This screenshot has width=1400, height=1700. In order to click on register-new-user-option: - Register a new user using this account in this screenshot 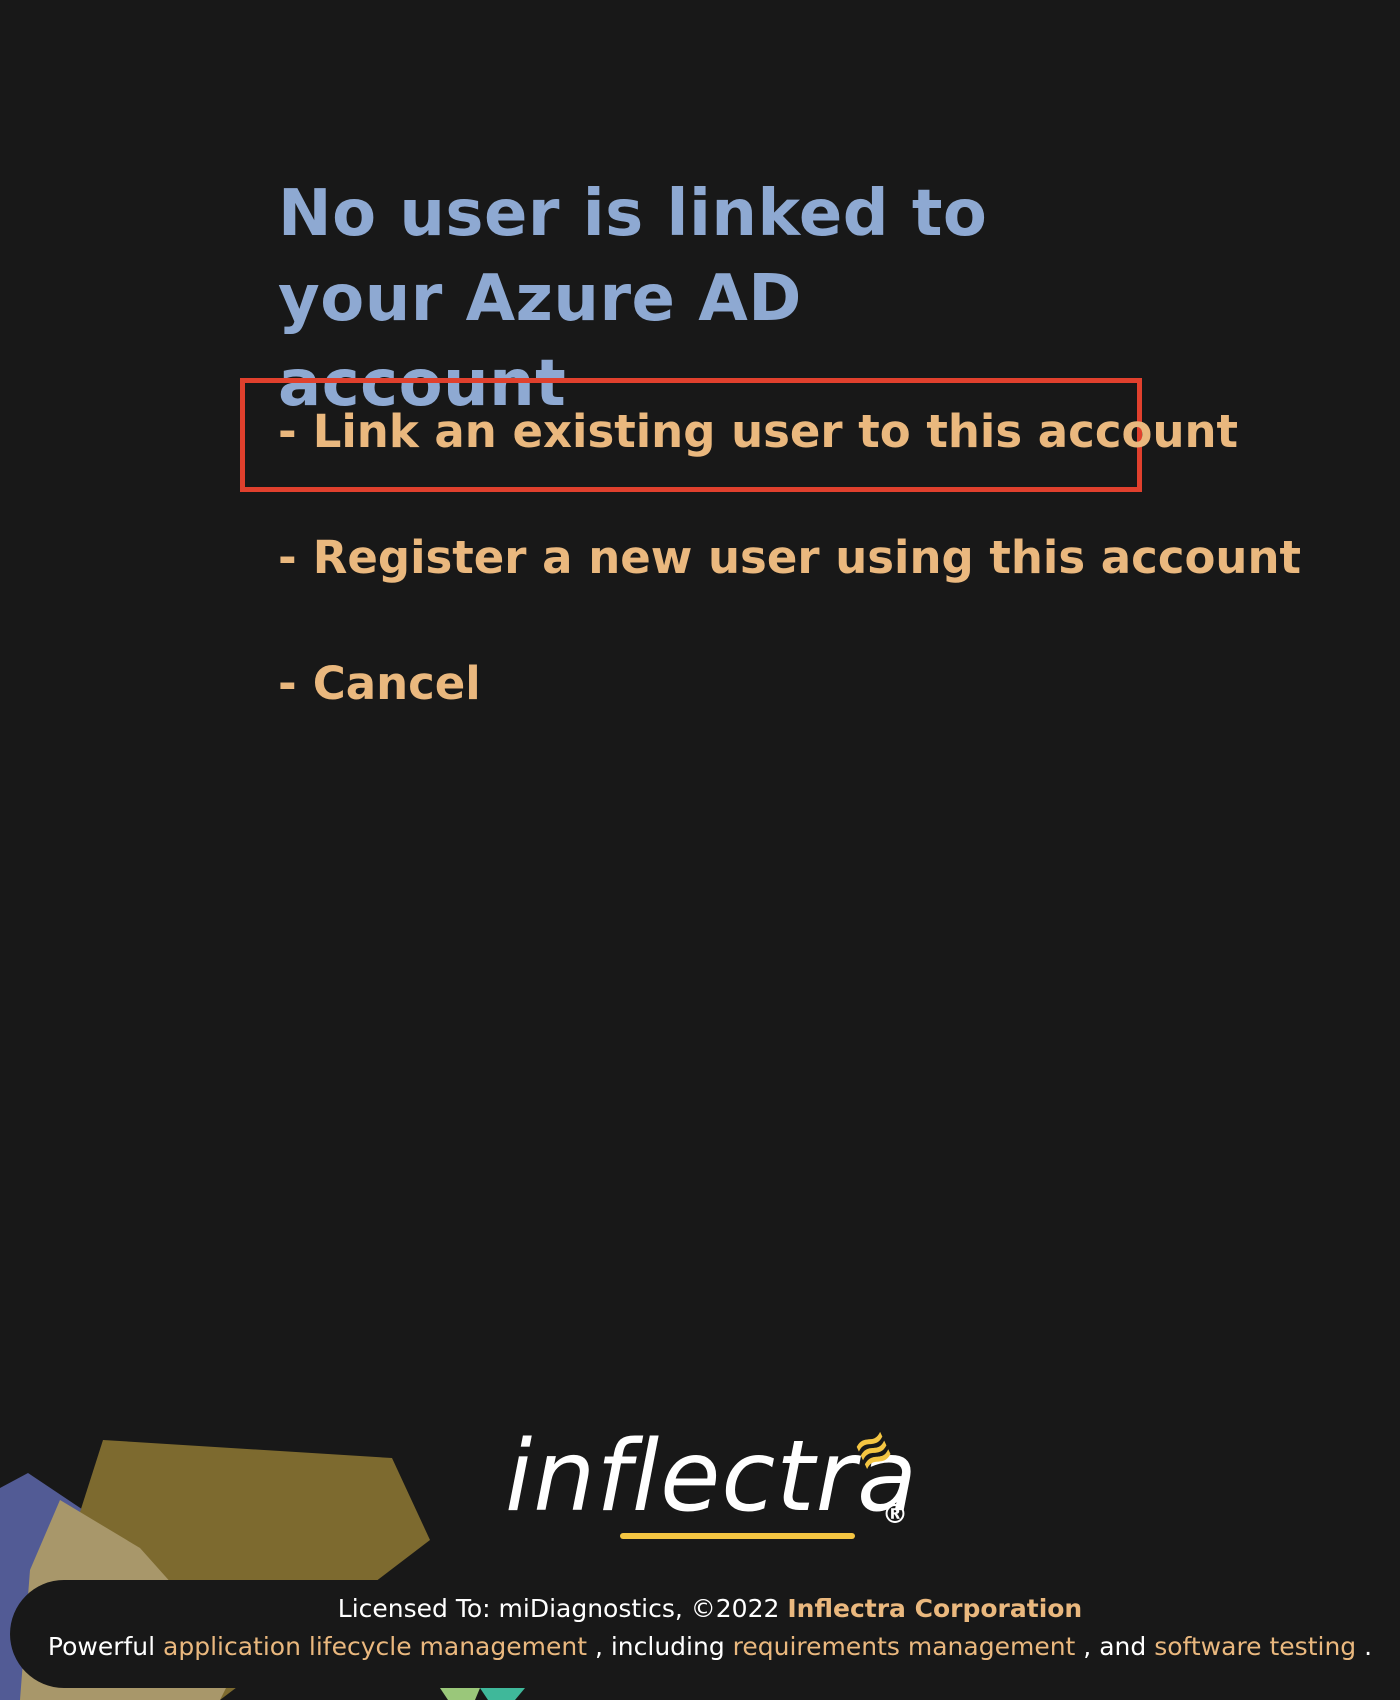, I will do `click(789, 594)`.